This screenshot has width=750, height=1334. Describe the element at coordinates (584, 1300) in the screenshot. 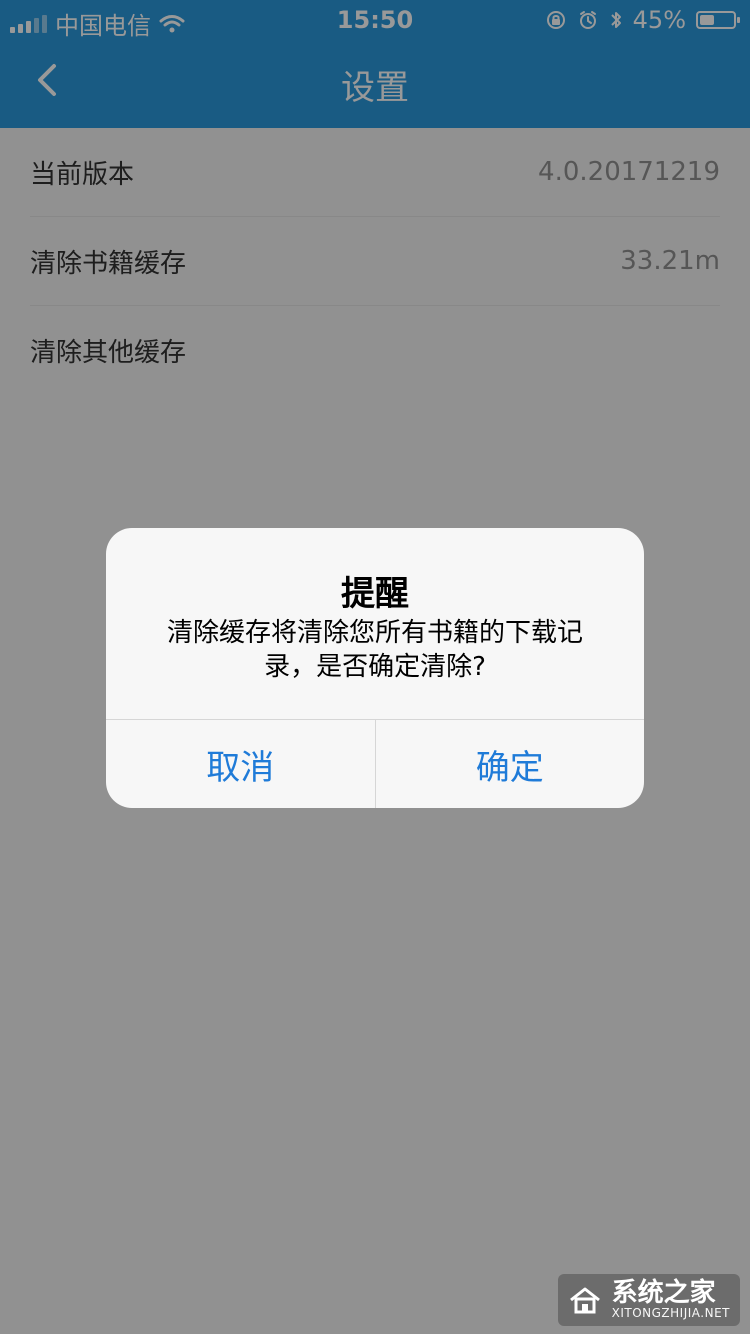

I see `watermark-logo-icon` at that location.